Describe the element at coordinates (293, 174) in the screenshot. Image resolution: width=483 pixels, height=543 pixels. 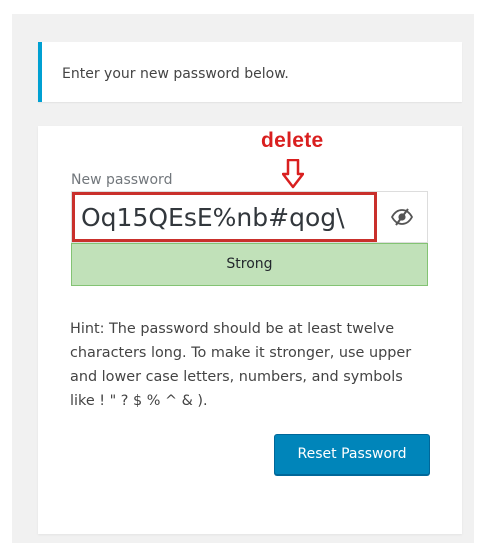
I see `arrow-down-icon` at that location.